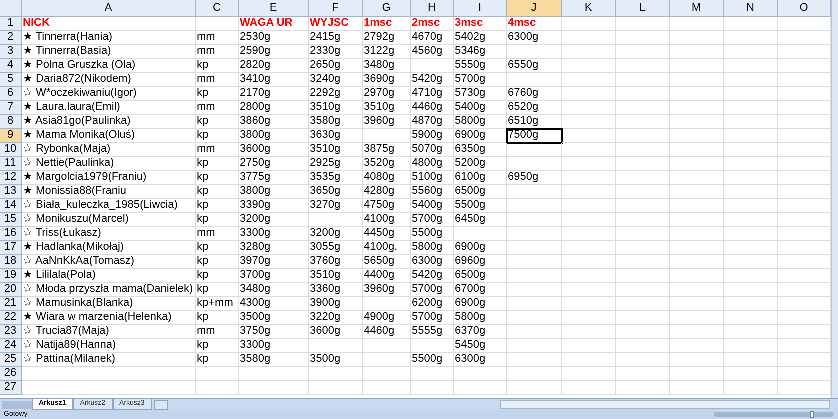 Image resolution: width=838 pixels, height=419 pixels. What do you see at coordinates (480, 8) in the screenshot?
I see `column-header: I` at bounding box center [480, 8].